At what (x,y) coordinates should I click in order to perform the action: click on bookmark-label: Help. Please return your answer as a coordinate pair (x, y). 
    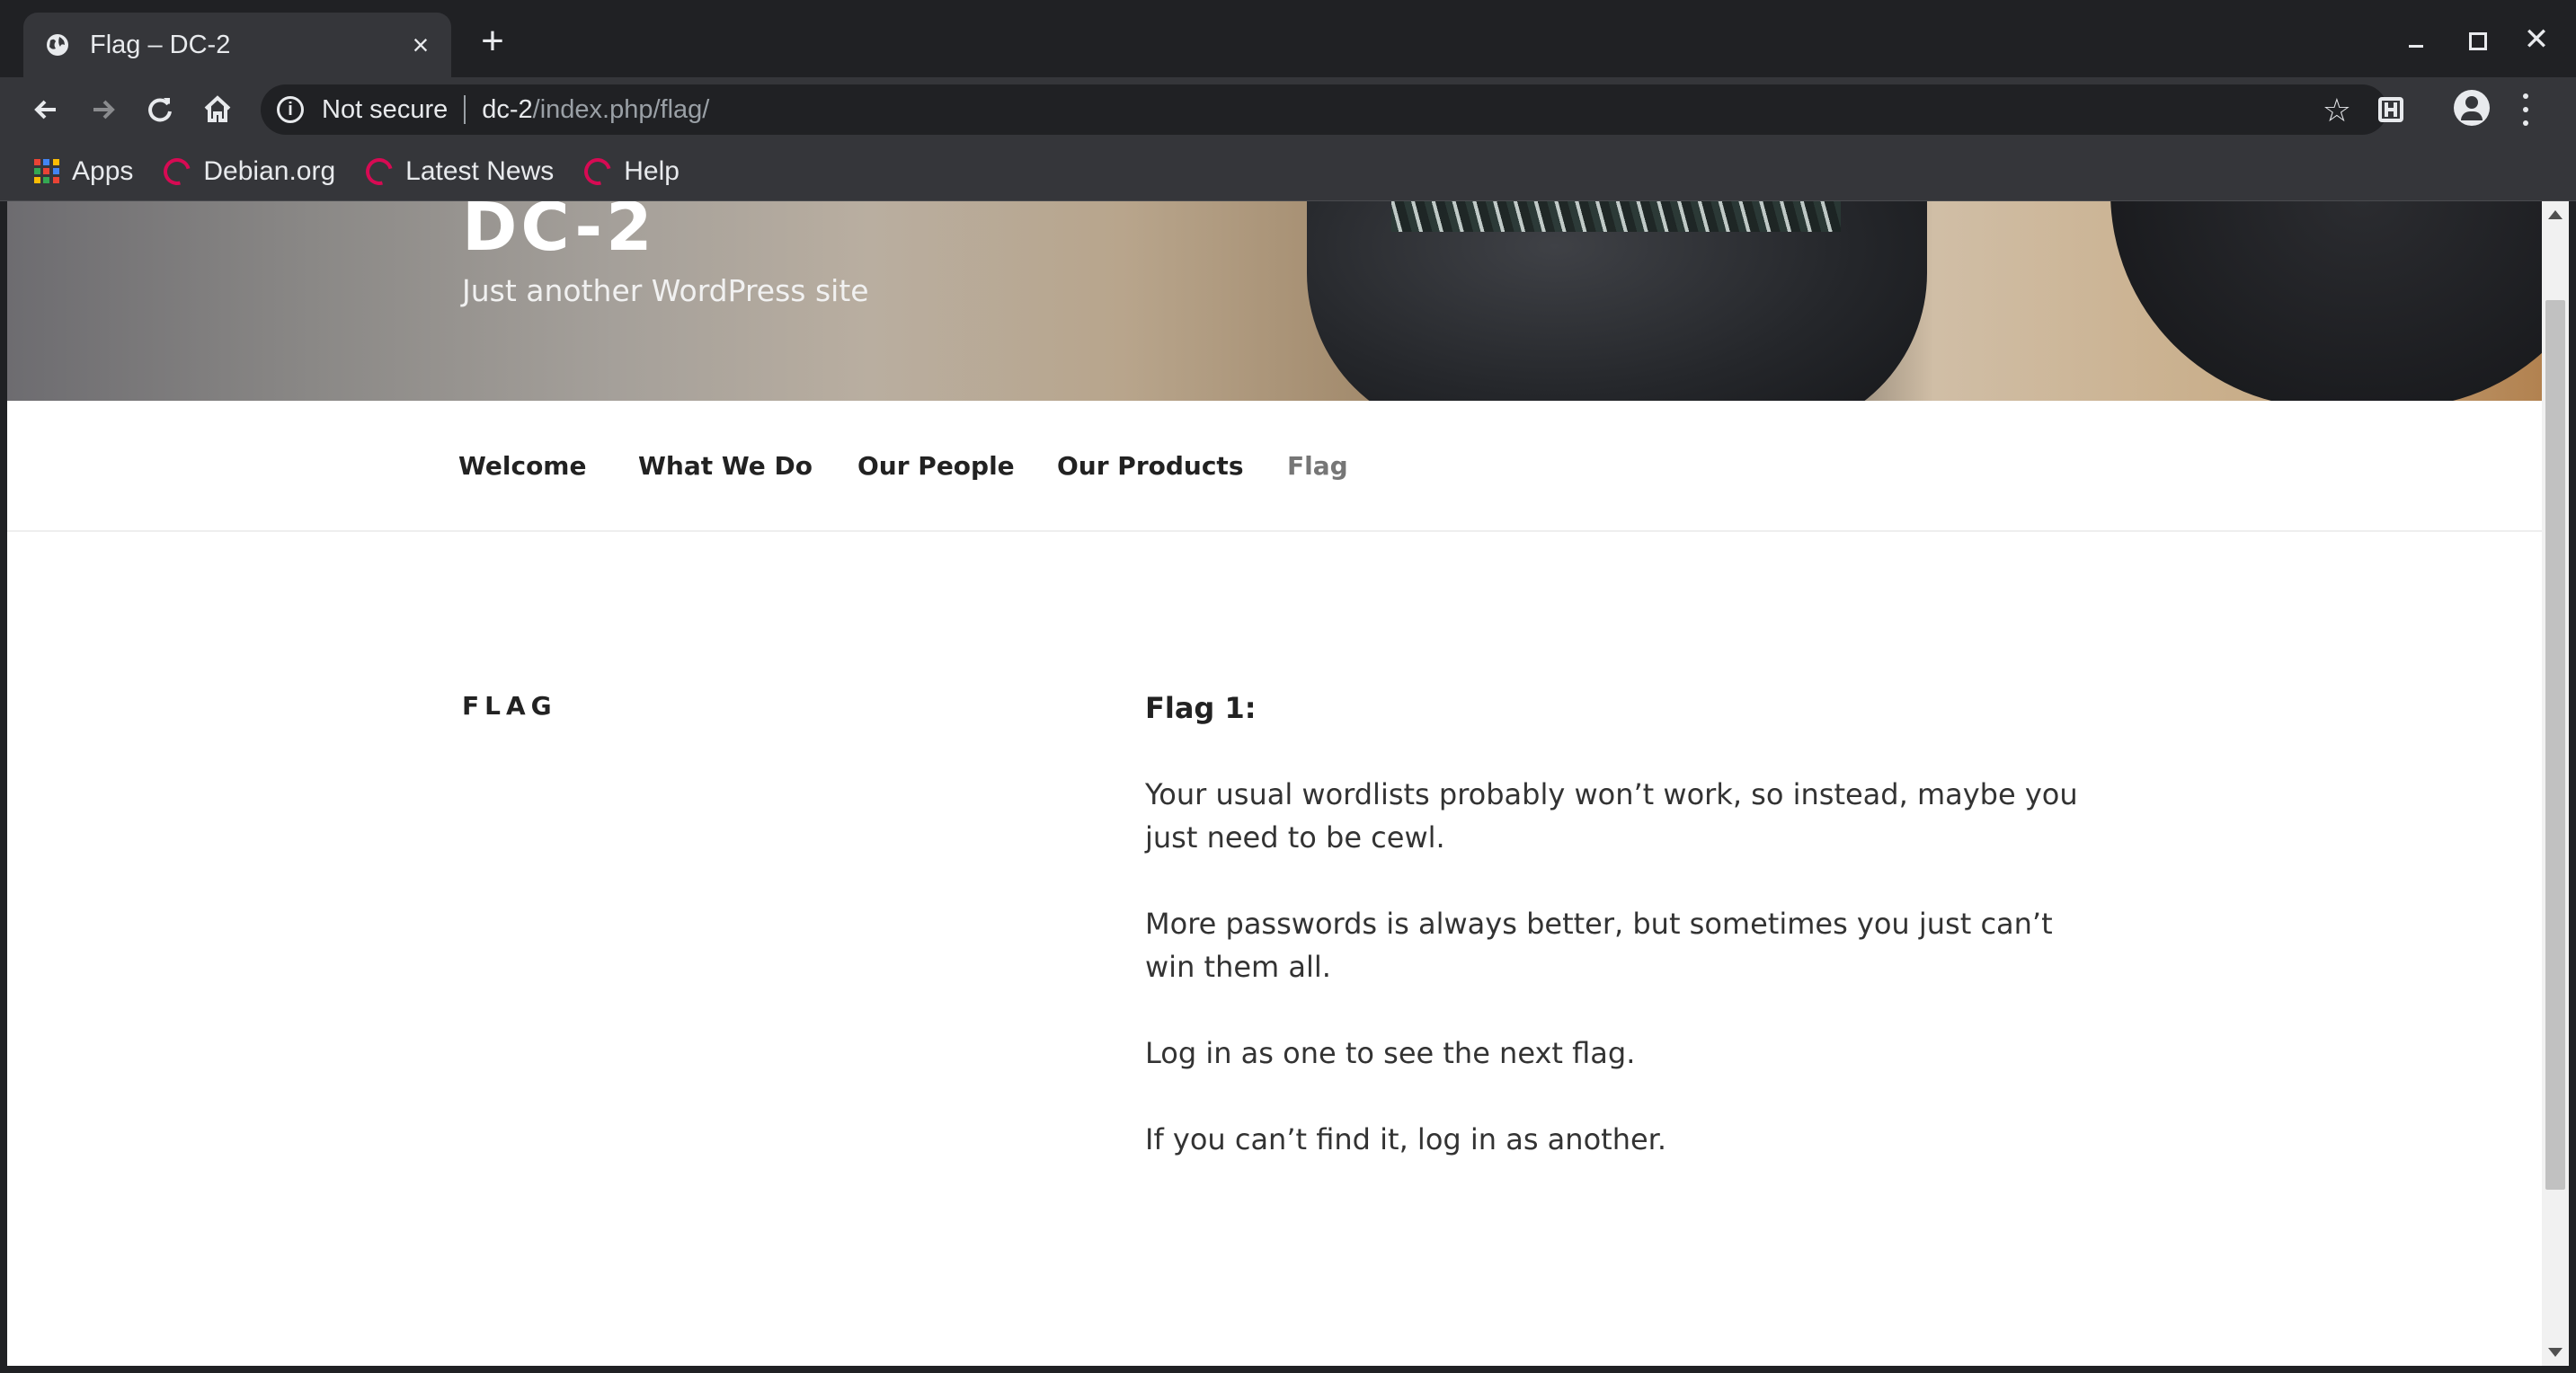
    Looking at the image, I should click on (652, 171).